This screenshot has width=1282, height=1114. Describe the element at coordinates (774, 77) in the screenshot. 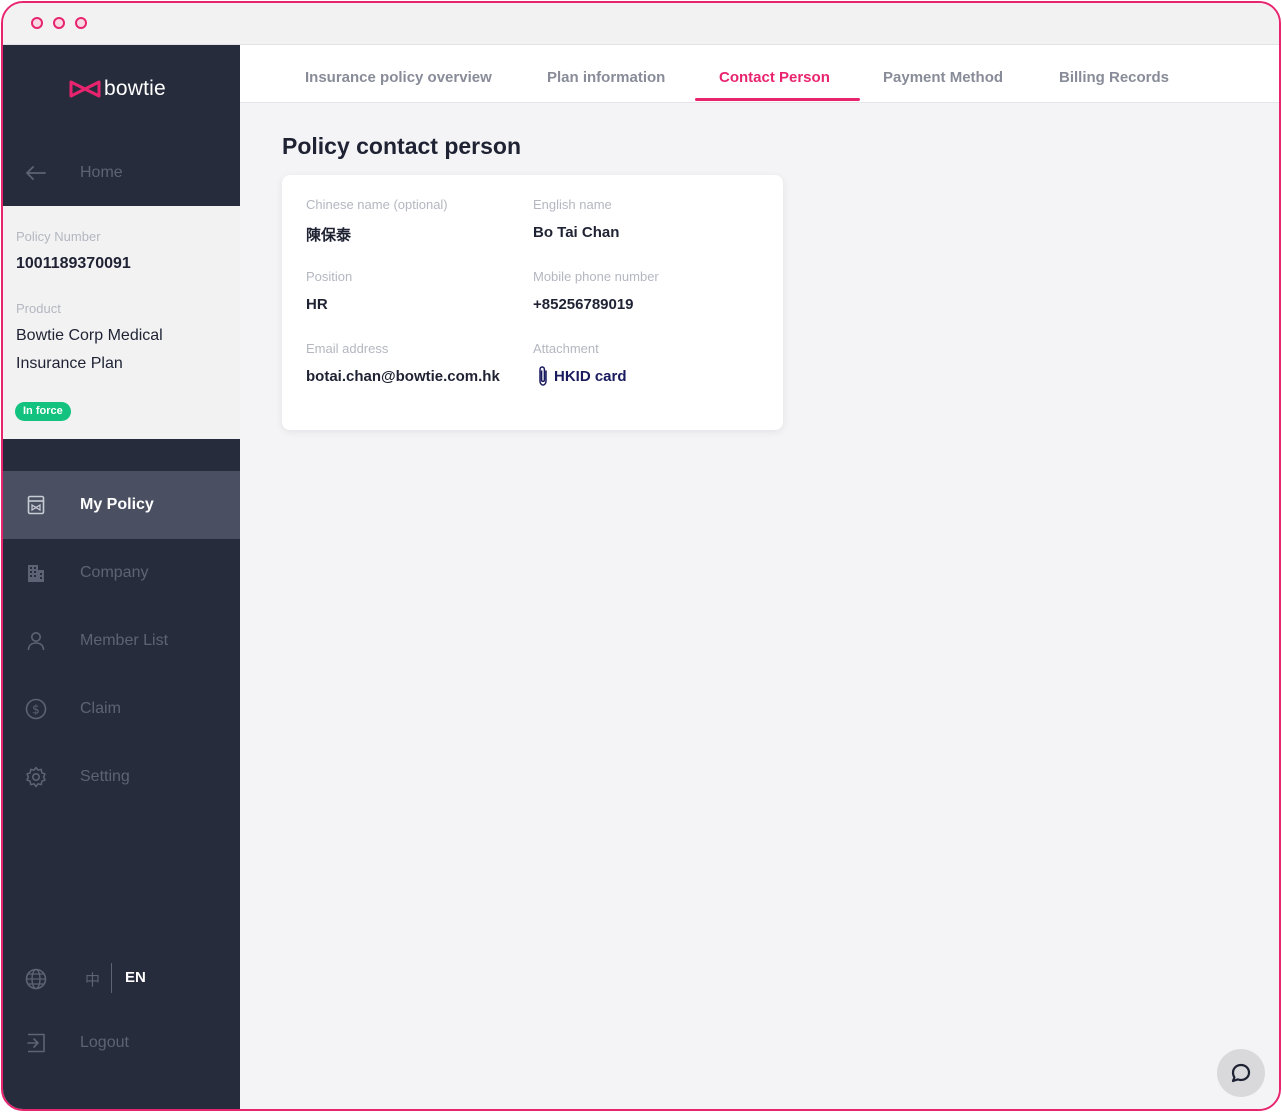

I see `tab-contact-person: Contact Person` at that location.